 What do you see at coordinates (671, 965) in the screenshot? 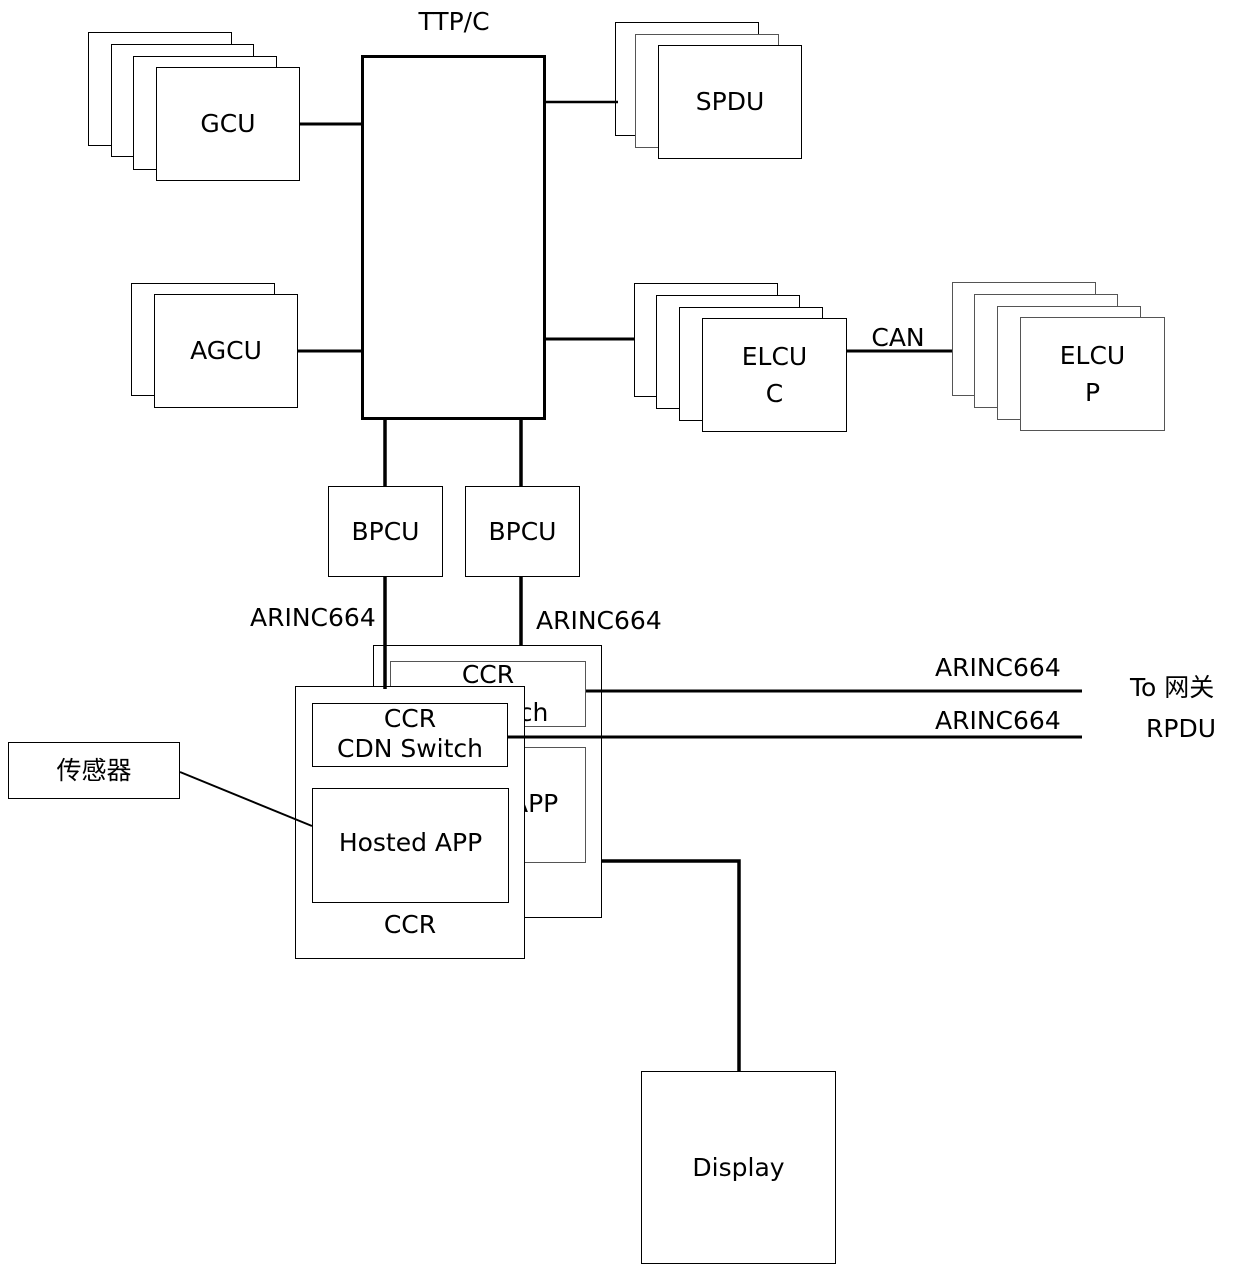
I see `ccr-display-link` at bounding box center [671, 965].